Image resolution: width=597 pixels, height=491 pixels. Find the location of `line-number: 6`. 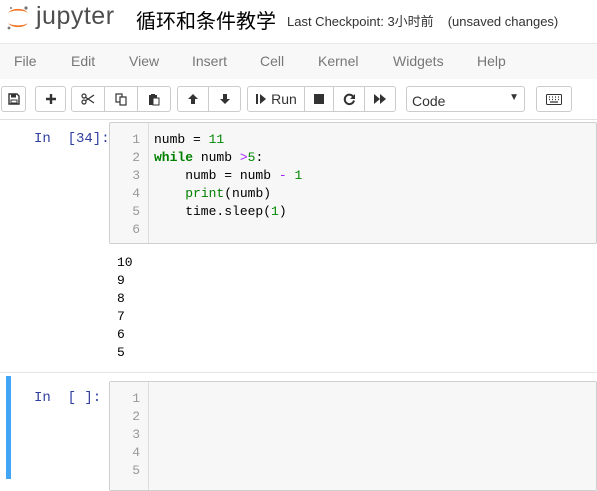

line-number: 6 is located at coordinates (136, 229).